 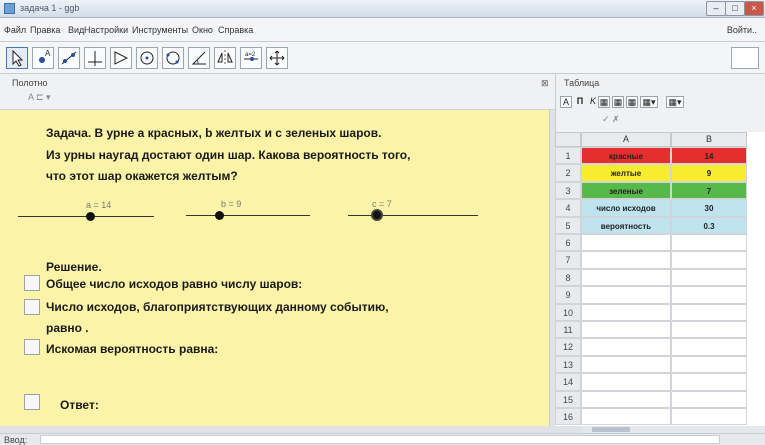 I want to click on row-header: 6, so click(x=568, y=243).